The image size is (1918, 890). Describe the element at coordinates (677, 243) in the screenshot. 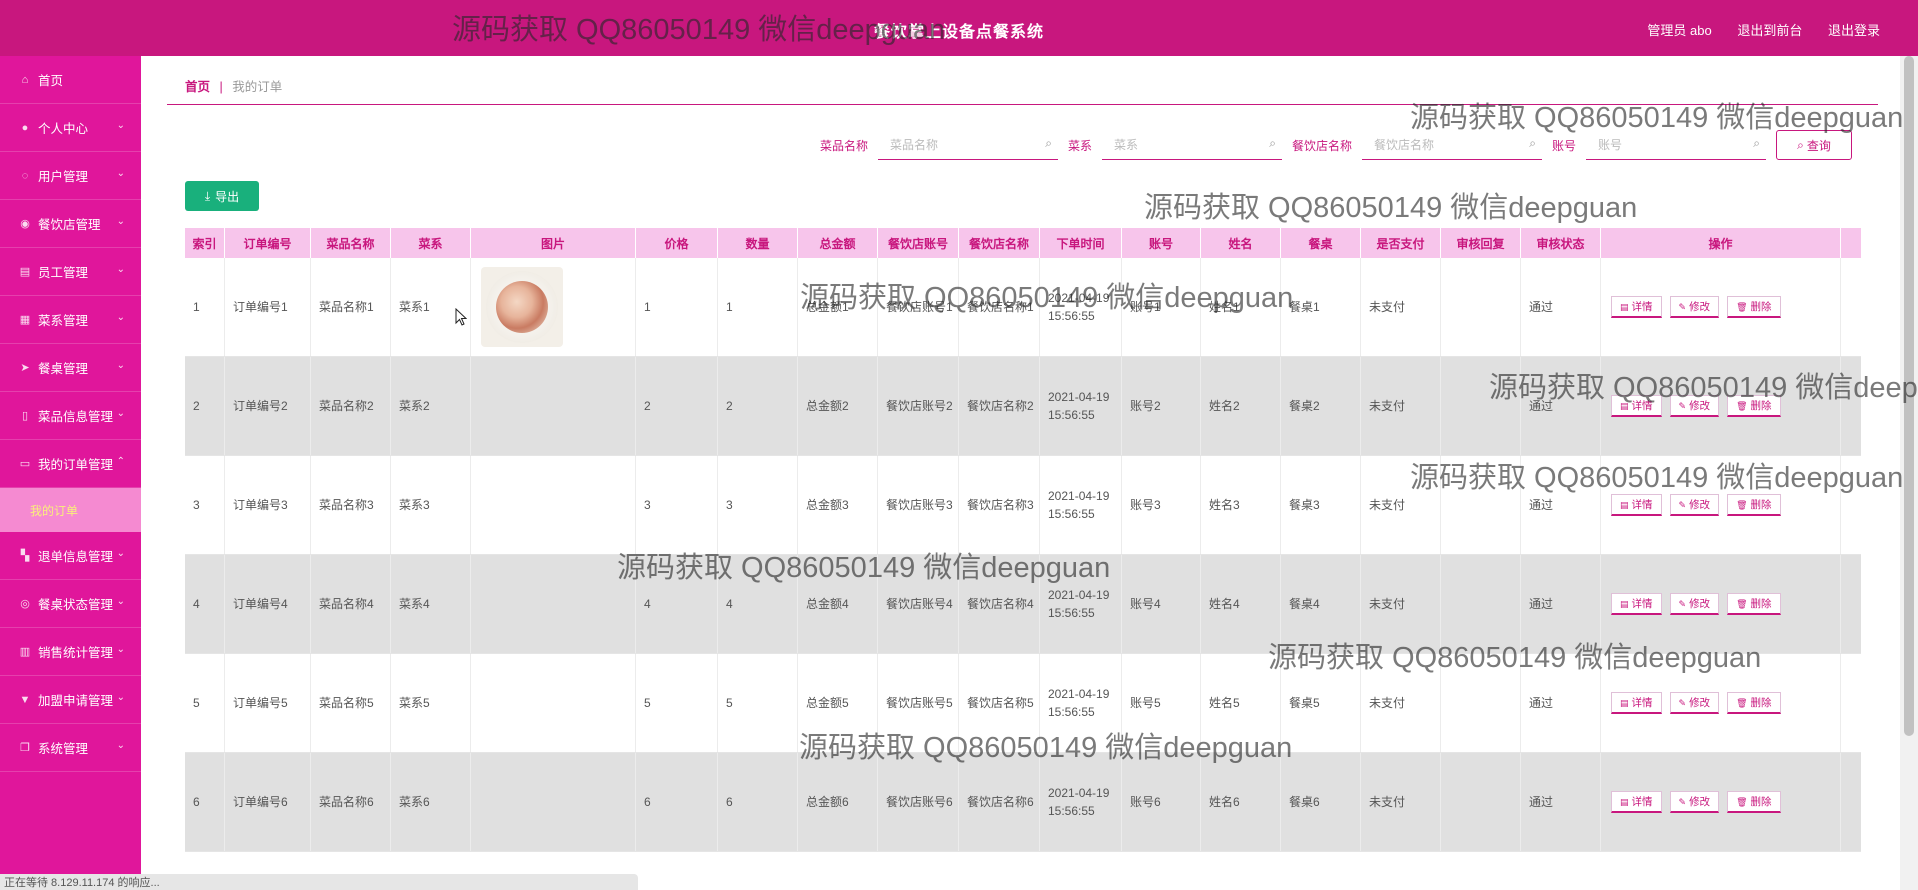

I see `column-header: 价格` at that location.